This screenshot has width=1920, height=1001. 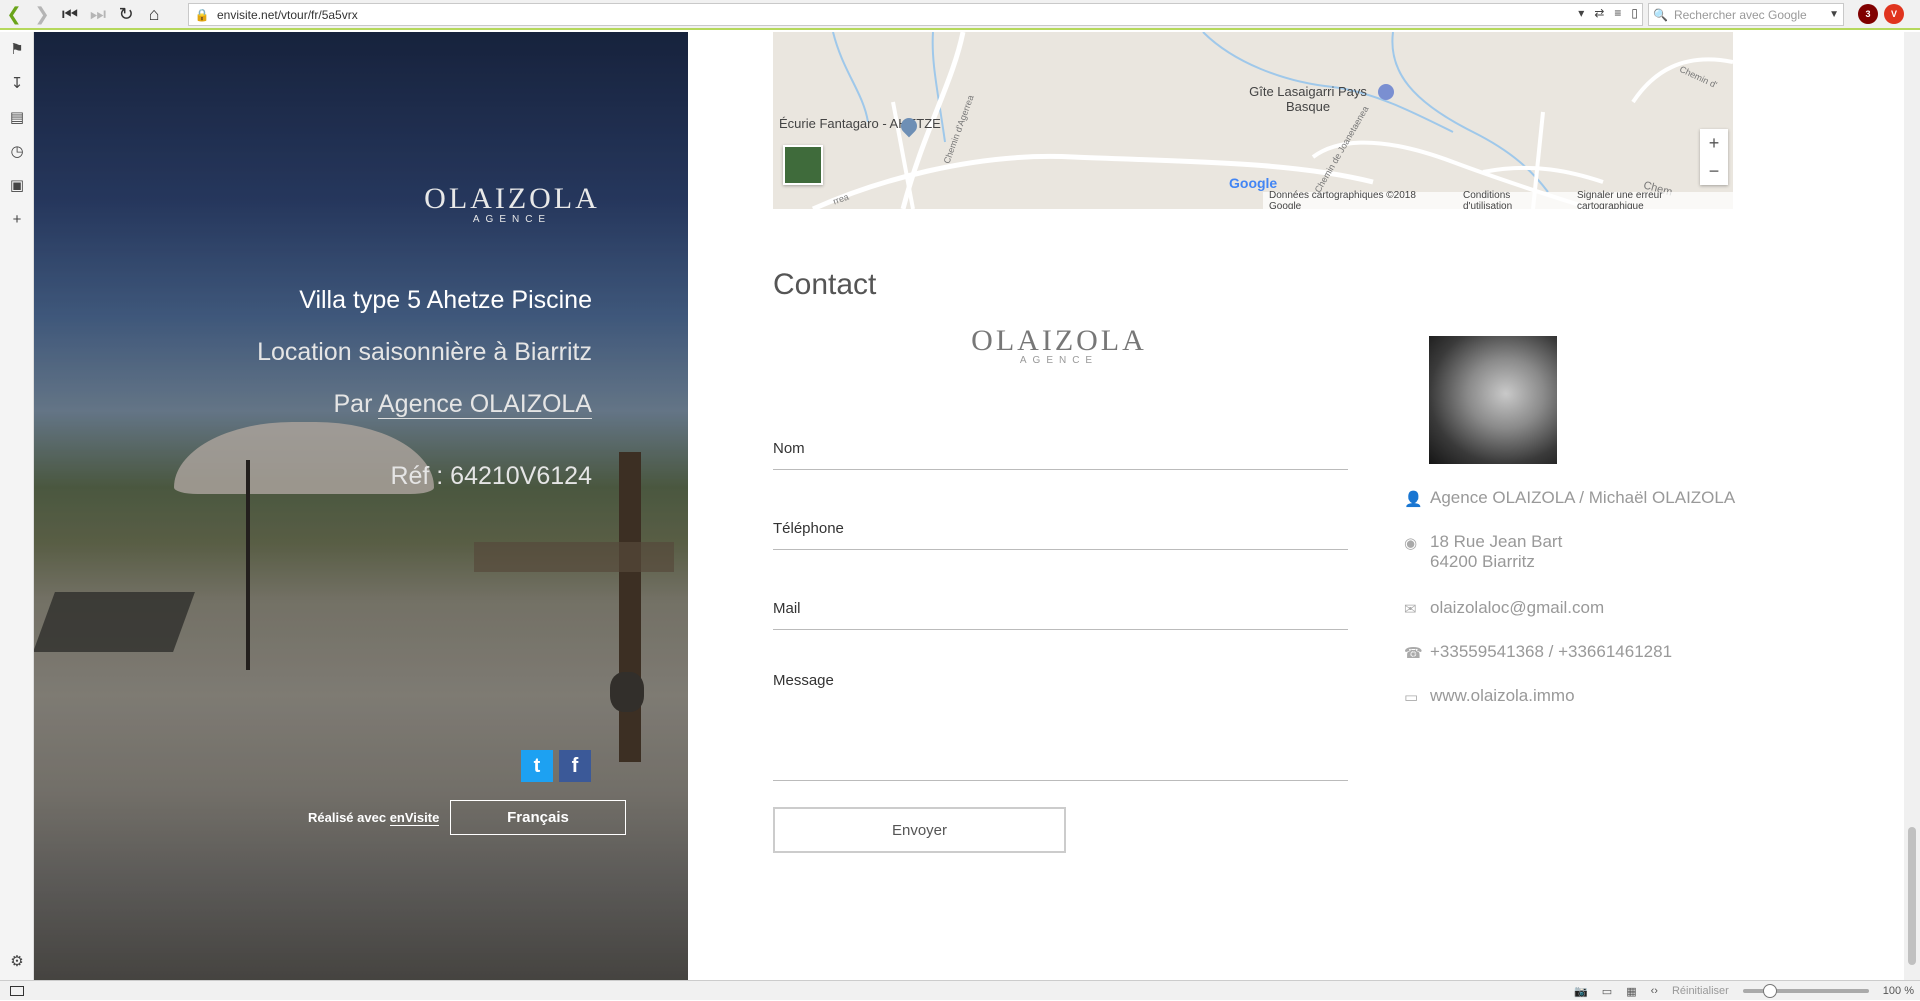 I want to click on browser-side-panel: ⚑ ↧ ▤ ◷ ▣ + ⚙, so click(x=17, y=506).